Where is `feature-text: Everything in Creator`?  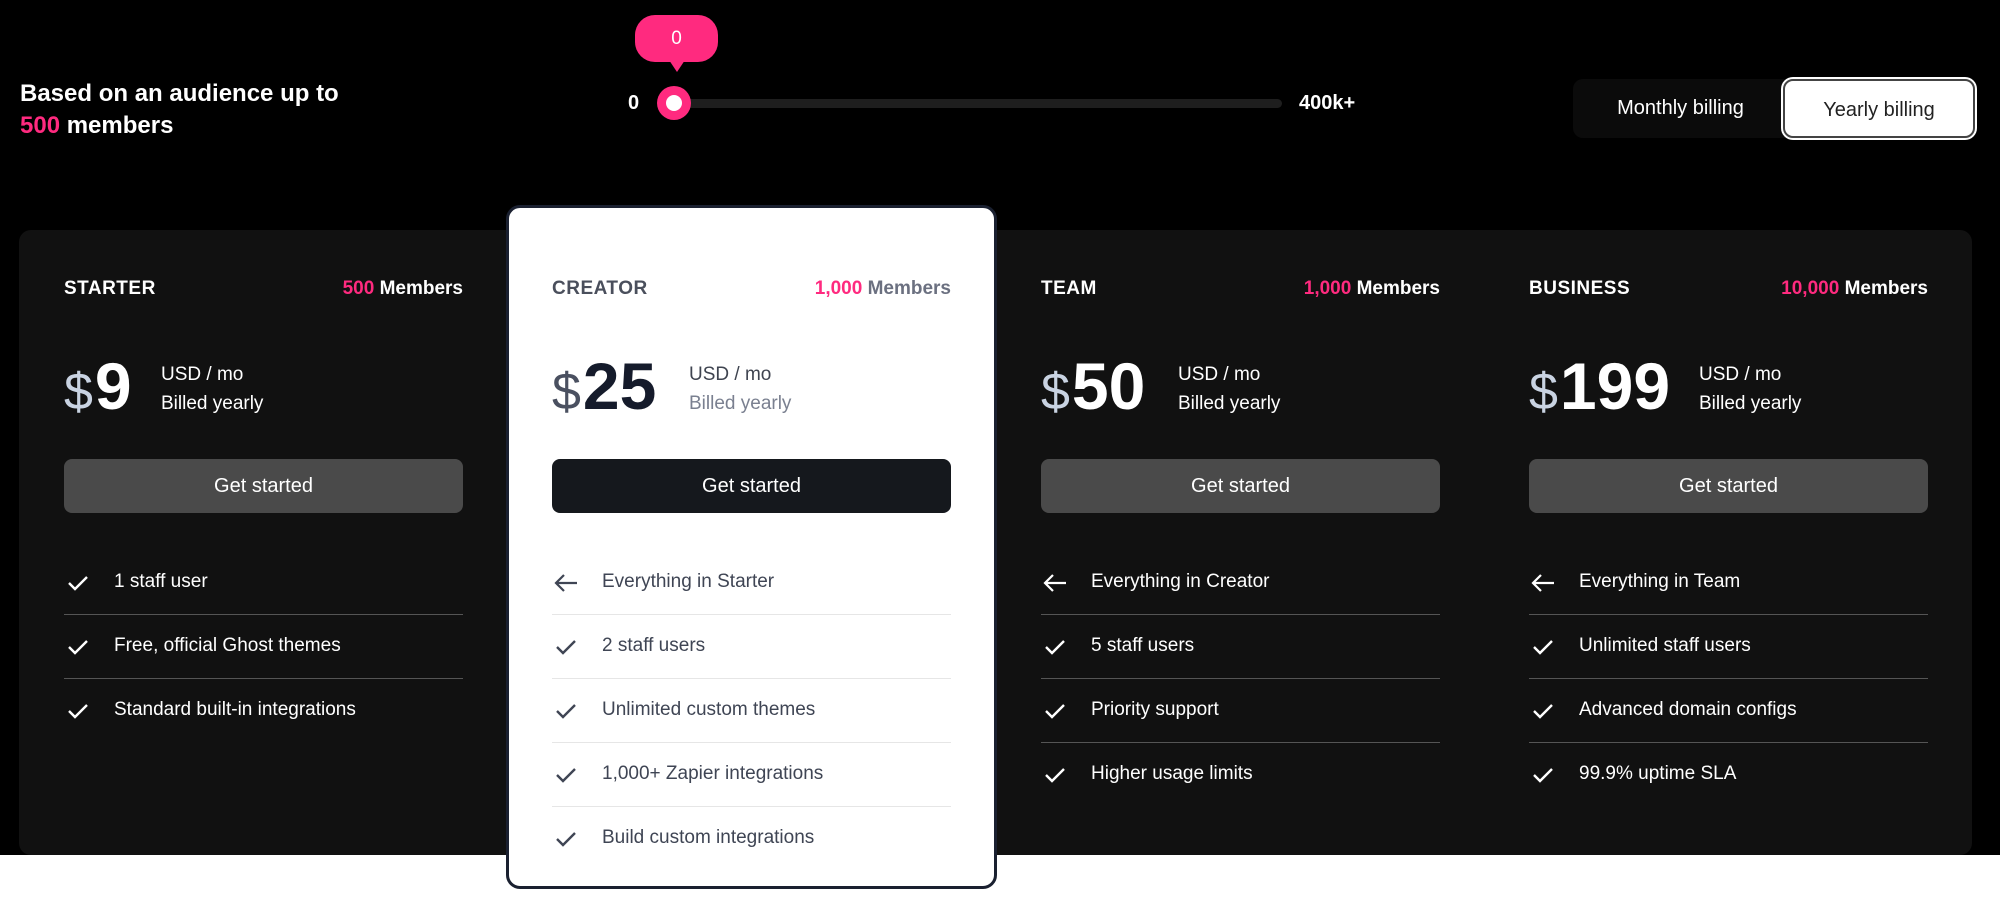
feature-text: Everything in Creator is located at coordinates (1180, 581).